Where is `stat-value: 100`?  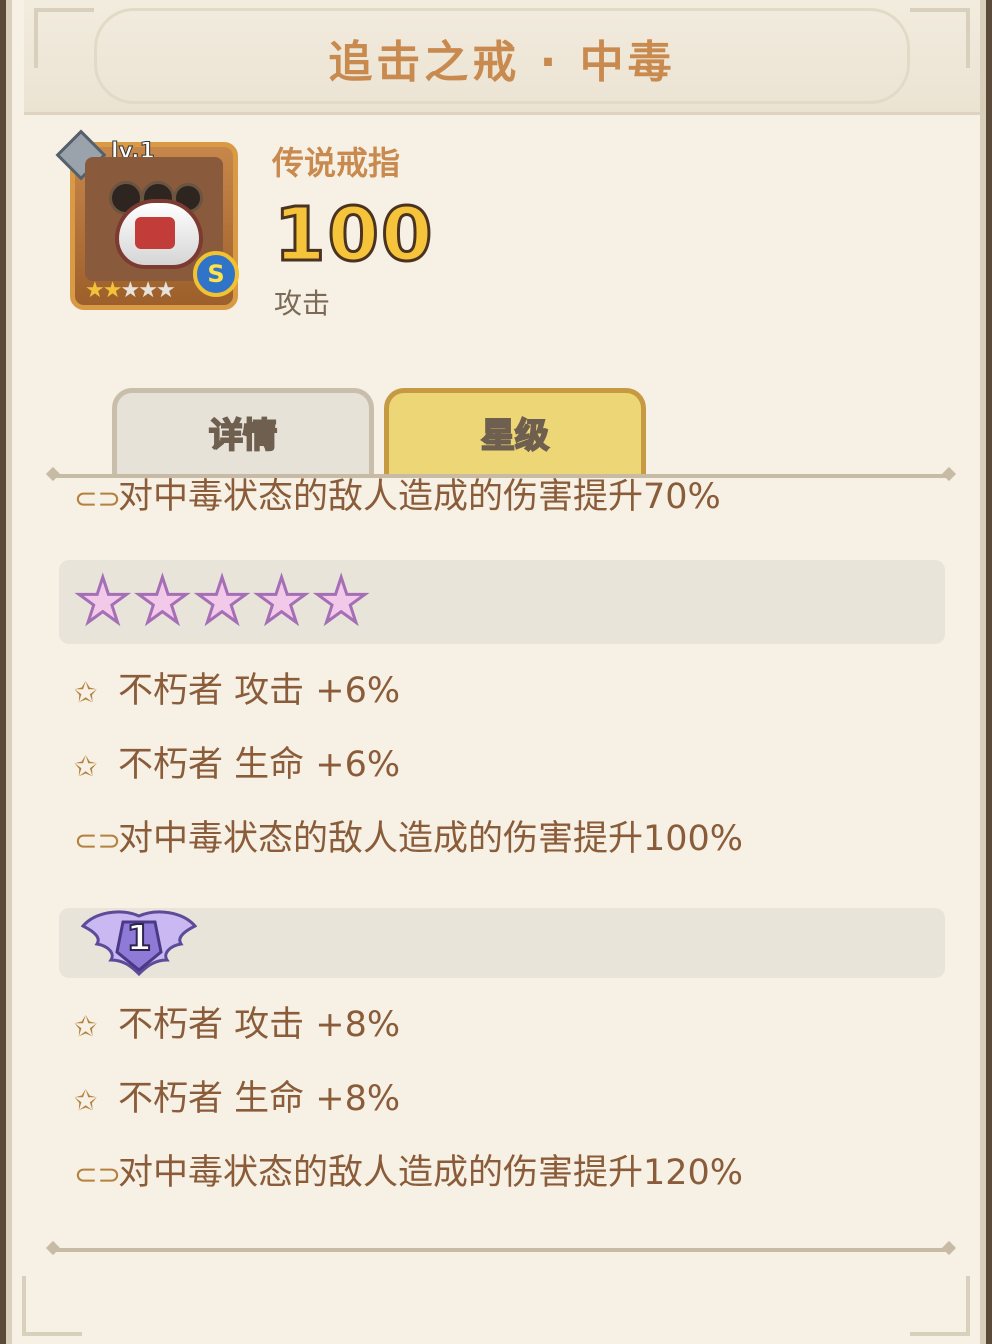 stat-value: 100 is located at coordinates (353, 235).